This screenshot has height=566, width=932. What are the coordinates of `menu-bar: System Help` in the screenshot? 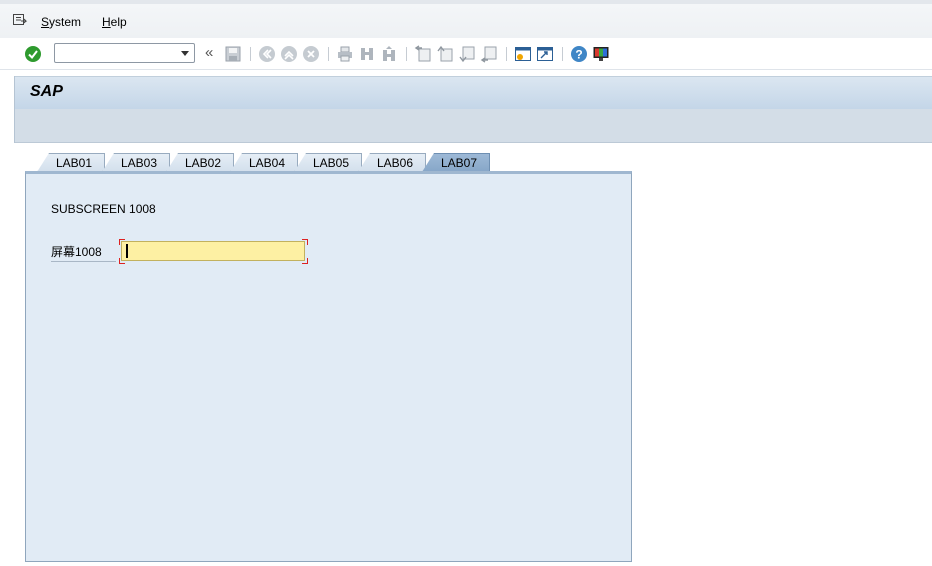 It's located at (466, 19).